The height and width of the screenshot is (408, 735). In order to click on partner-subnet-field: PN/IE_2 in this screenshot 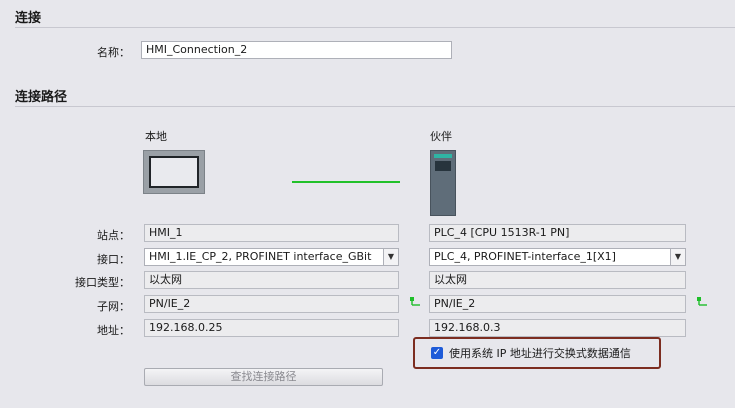, I will do `click(557, 304)`.